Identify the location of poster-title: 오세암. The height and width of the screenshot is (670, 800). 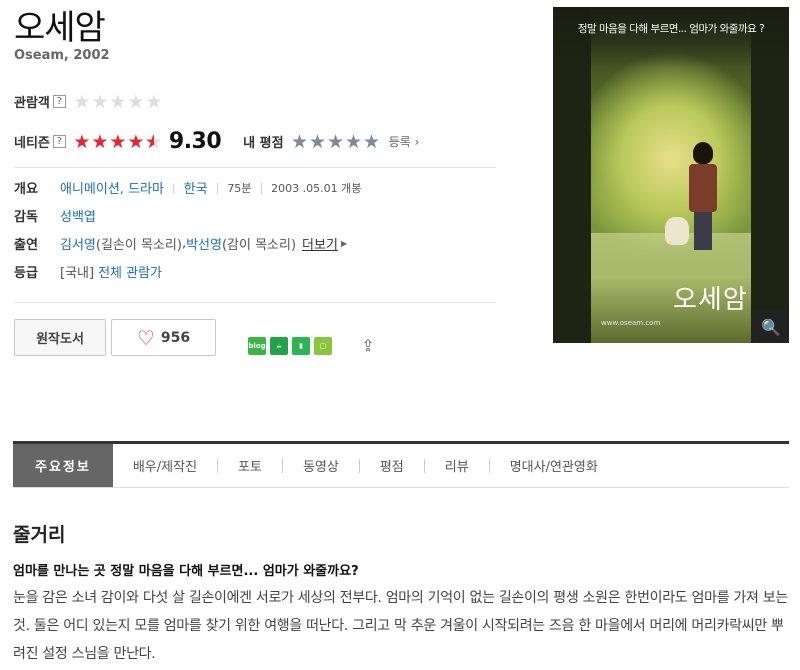
(710, 300).